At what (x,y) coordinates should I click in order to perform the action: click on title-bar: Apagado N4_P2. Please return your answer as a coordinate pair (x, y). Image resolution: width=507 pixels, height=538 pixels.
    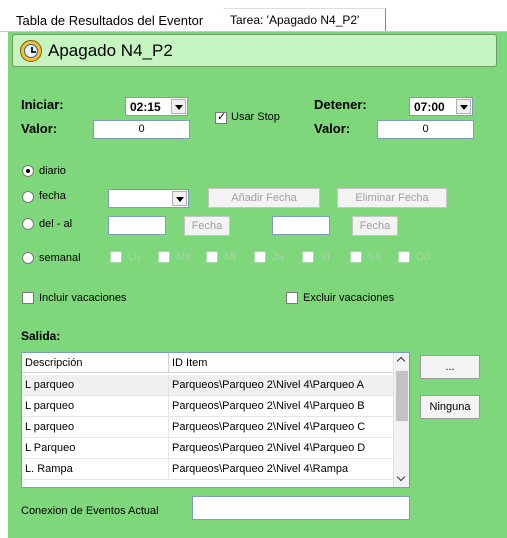
    Looking at the image, I should click on (254, 50).